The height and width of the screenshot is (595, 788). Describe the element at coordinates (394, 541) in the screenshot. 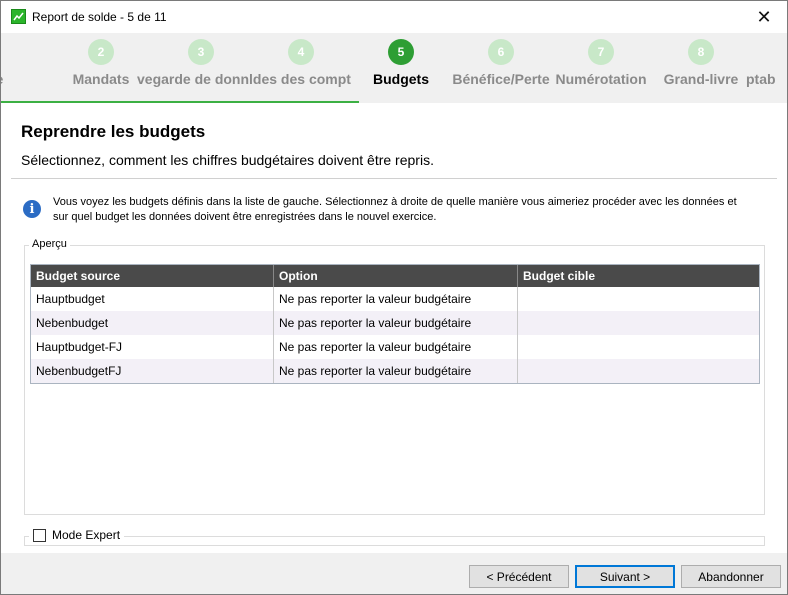

I see `expert-group` at that location.